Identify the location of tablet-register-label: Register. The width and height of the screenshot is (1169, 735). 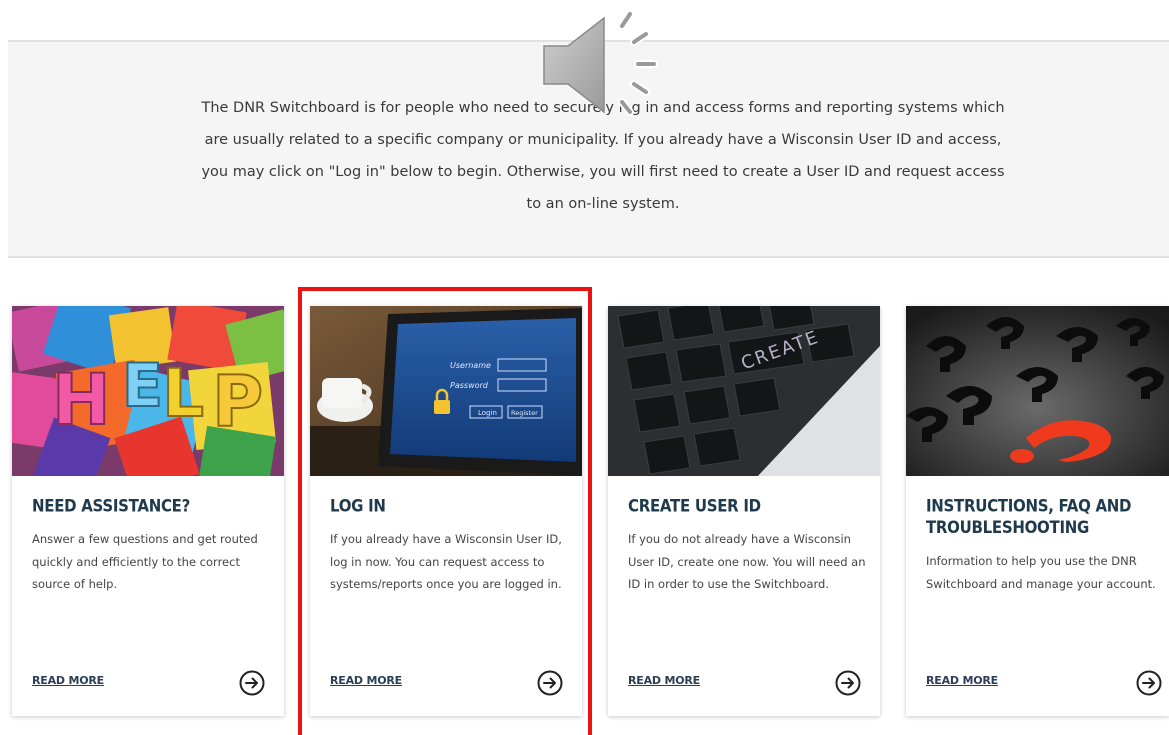
(524, 413).